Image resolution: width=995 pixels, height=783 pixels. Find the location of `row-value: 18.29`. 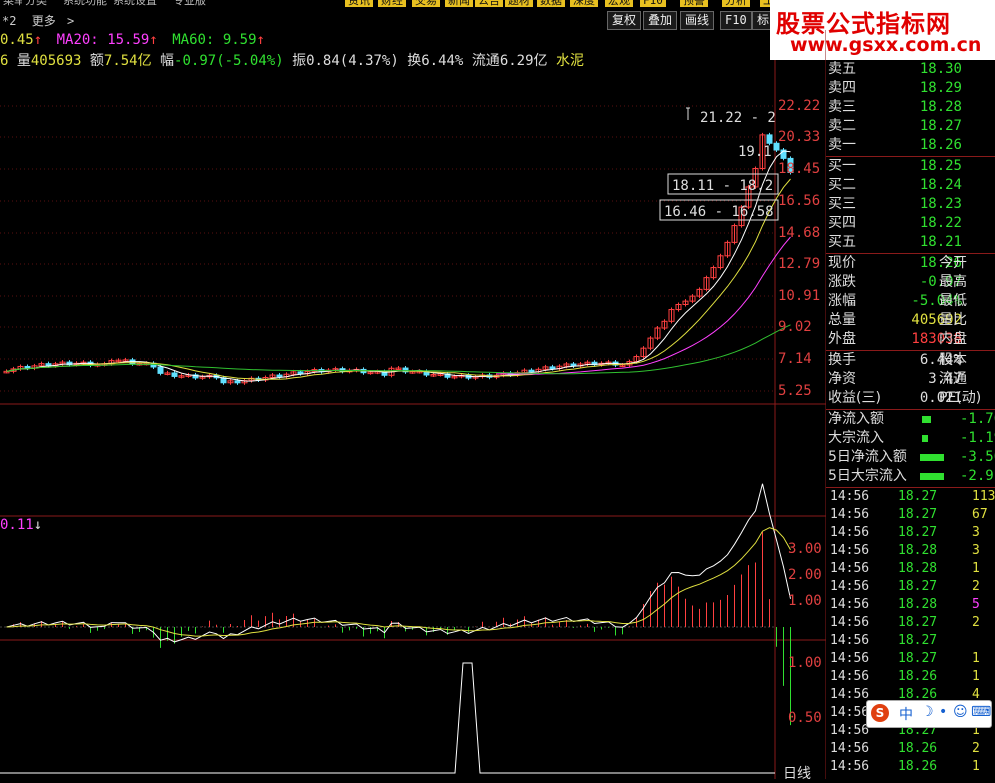

row-value: 18.29 is located at coordinates (940, 88).